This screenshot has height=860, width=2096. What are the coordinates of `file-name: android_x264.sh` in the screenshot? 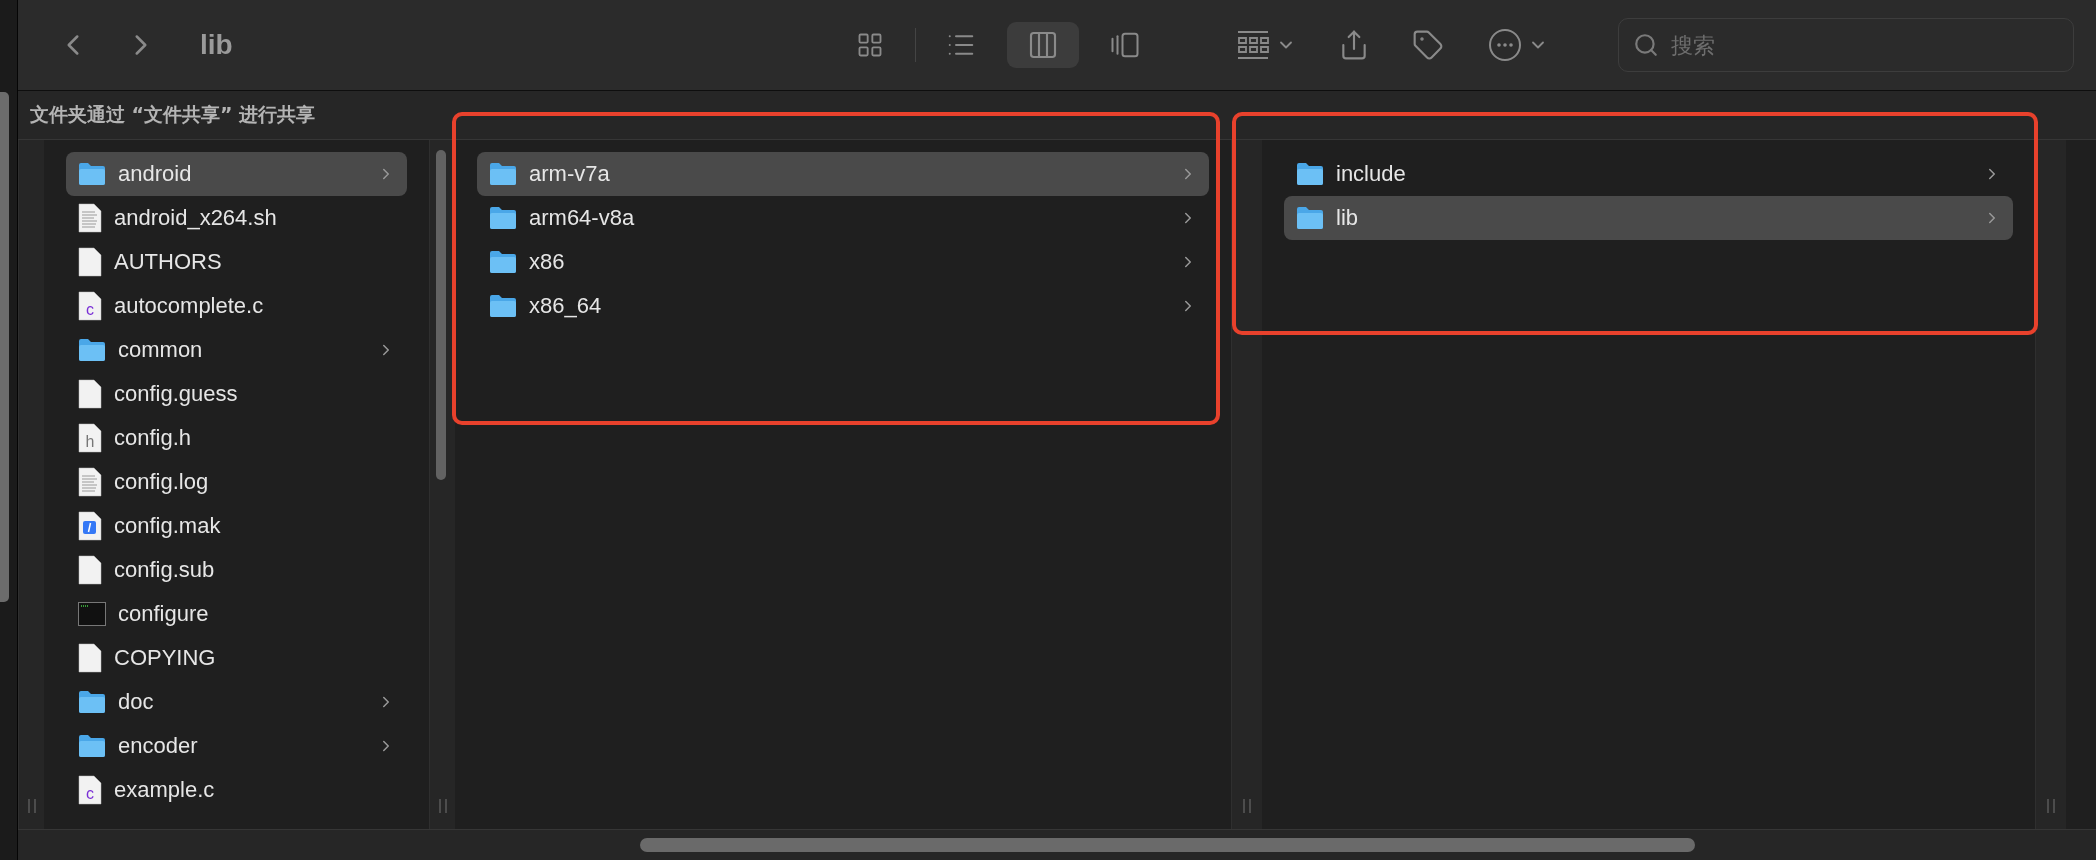 It's located at (196, 218).